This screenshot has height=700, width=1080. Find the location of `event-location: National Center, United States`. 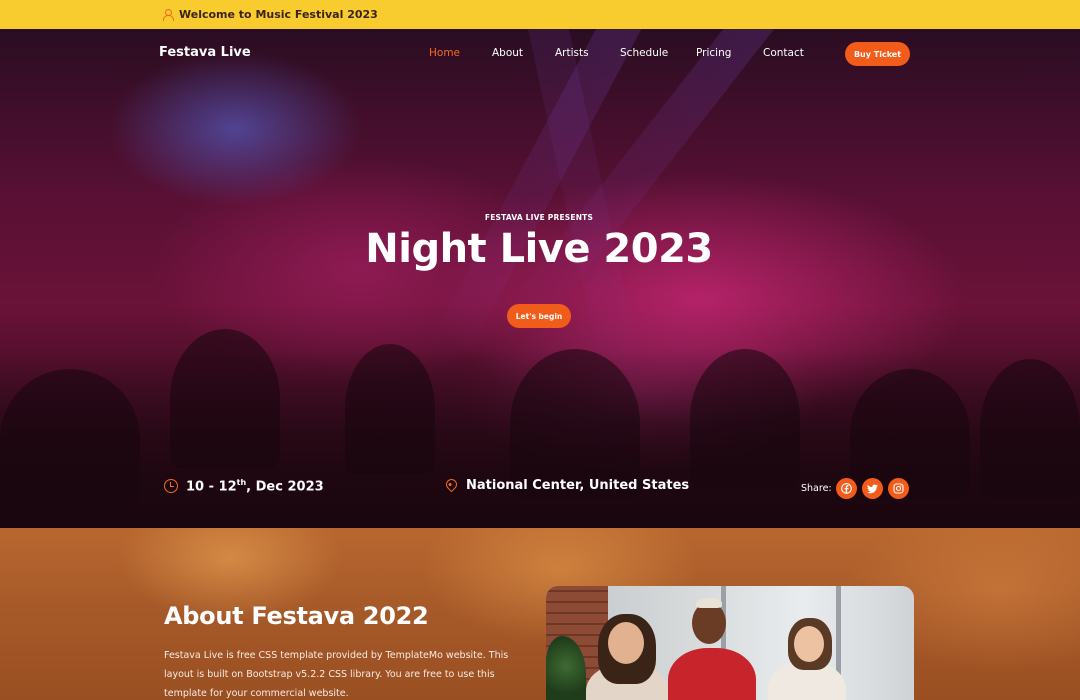

event-location: National Center, United States is located at coordinates (566, 484).